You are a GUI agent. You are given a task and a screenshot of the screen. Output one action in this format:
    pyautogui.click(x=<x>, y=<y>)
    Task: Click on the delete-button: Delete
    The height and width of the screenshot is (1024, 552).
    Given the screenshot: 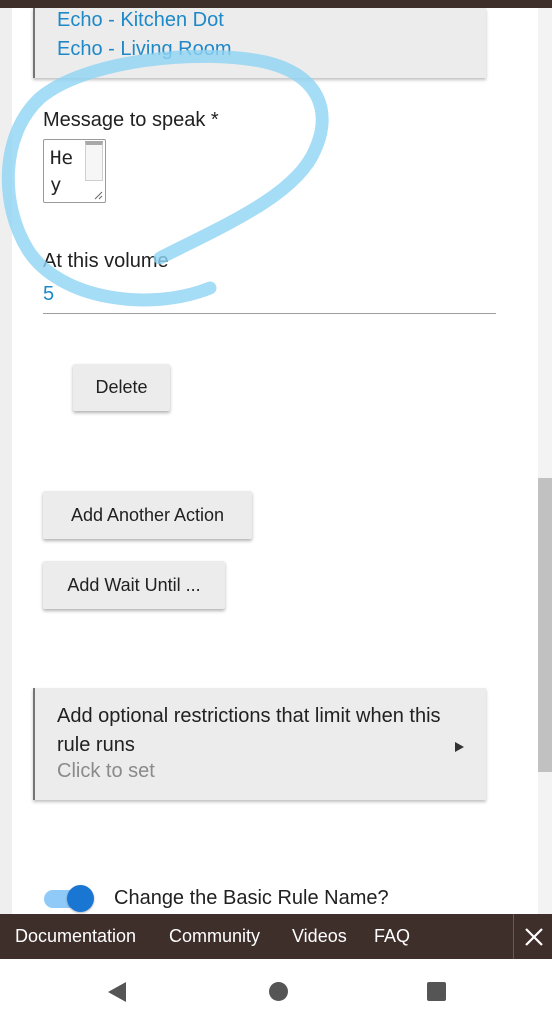 What is the action you would take?
    pyautogui.click(x=121, y=387)
    